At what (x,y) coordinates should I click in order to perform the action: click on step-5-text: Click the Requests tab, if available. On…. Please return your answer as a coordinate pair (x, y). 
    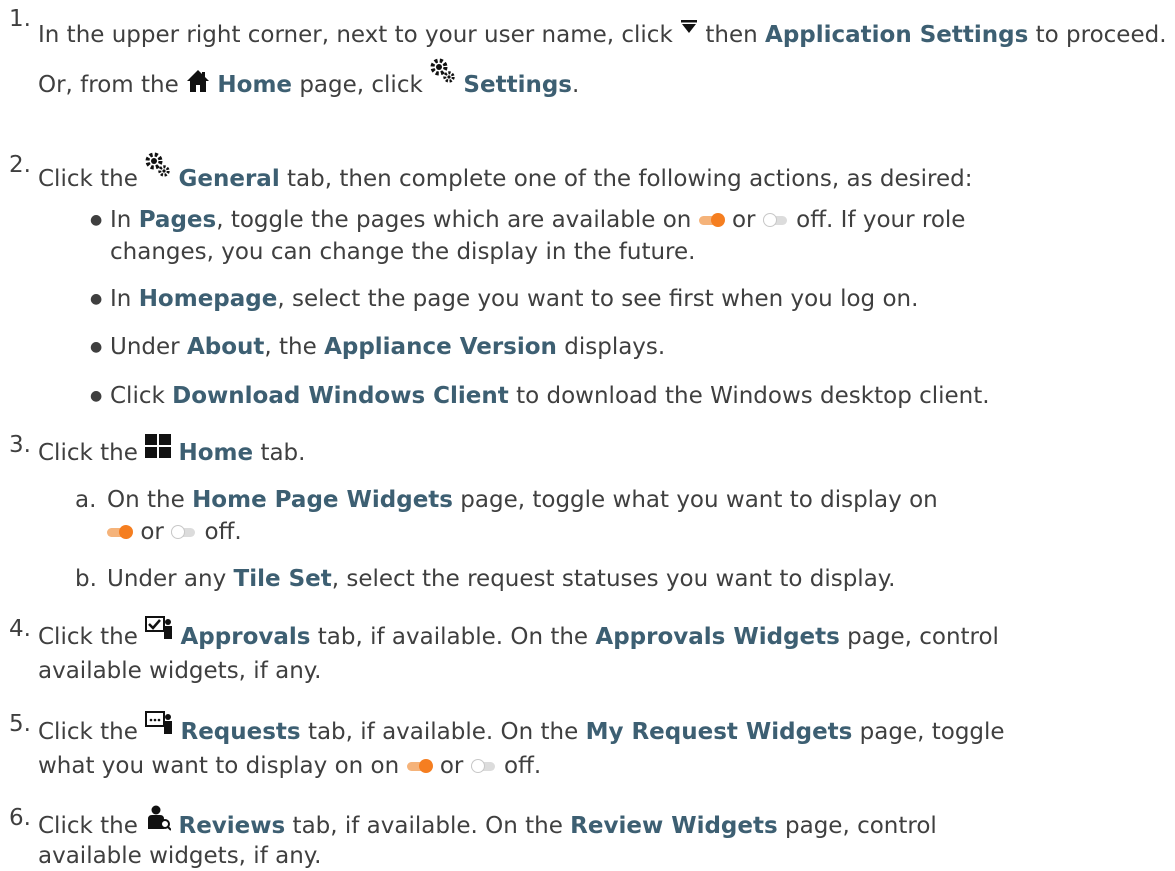
    Looking at the image, I should click on (604, 747).